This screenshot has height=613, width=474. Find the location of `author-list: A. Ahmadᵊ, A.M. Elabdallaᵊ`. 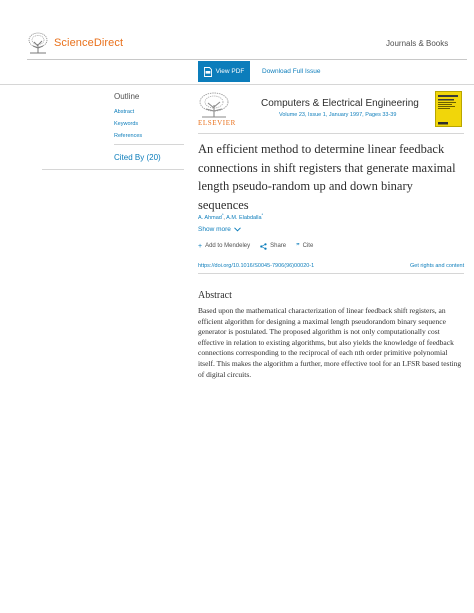

author-list: A. Ahmadᵊ, A.M. Elabdallaᵊ is located at coordinates (230, 216).